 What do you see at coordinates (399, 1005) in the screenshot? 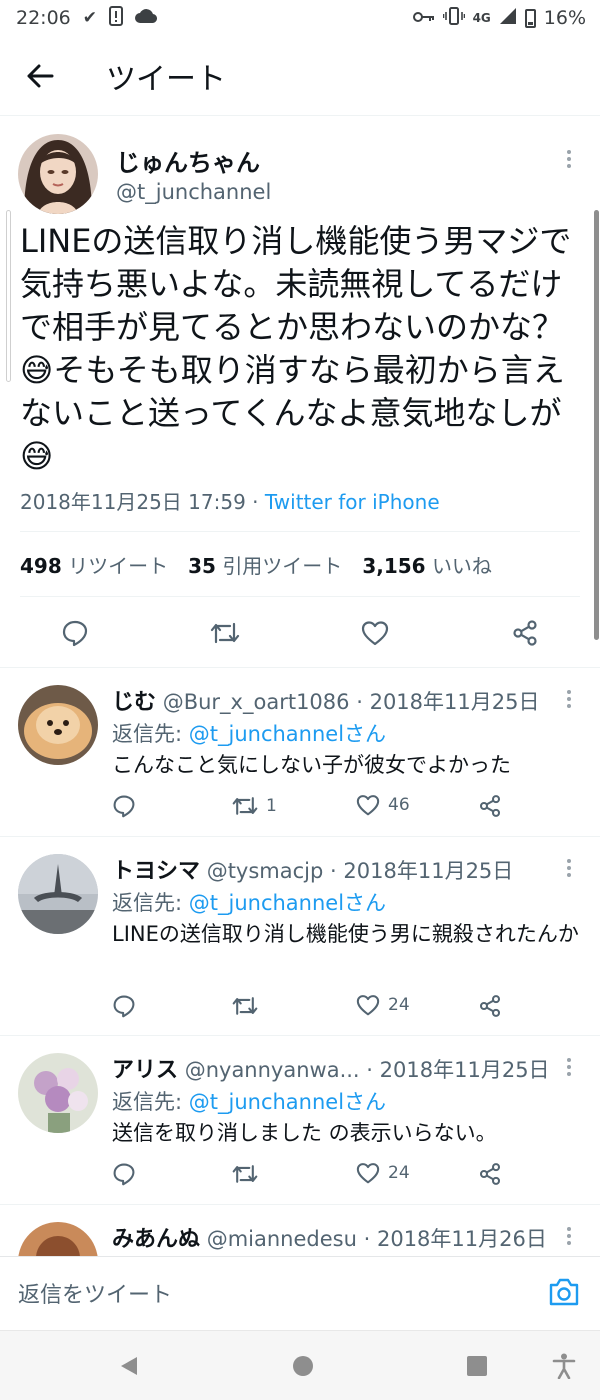
I see `like-count: 24` at bounding box center [399, 1005].